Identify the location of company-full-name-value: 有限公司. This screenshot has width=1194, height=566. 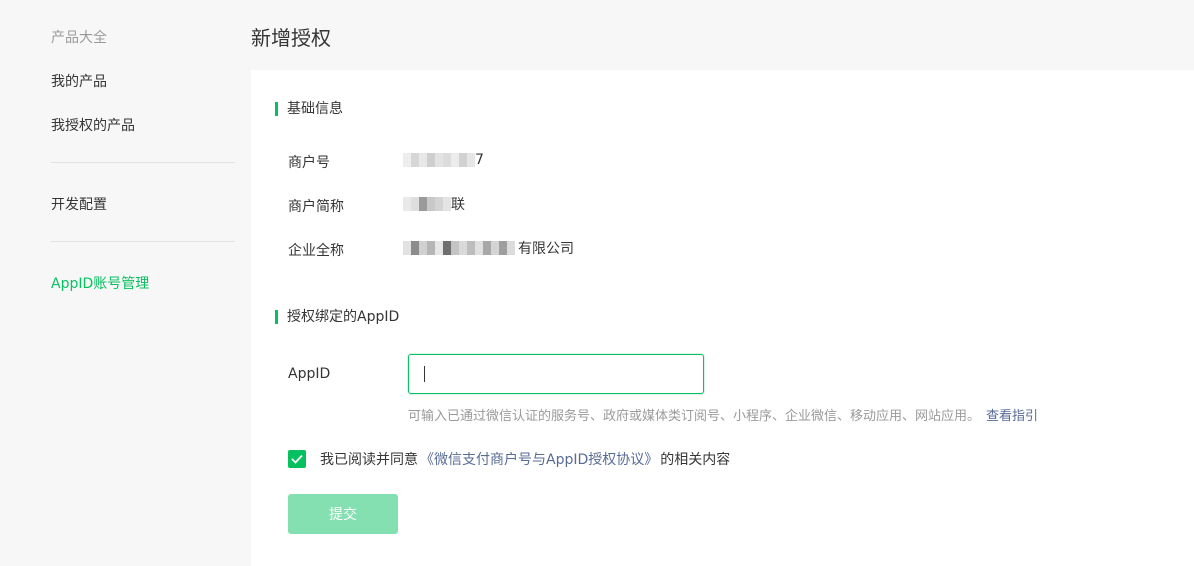
(488, 248).